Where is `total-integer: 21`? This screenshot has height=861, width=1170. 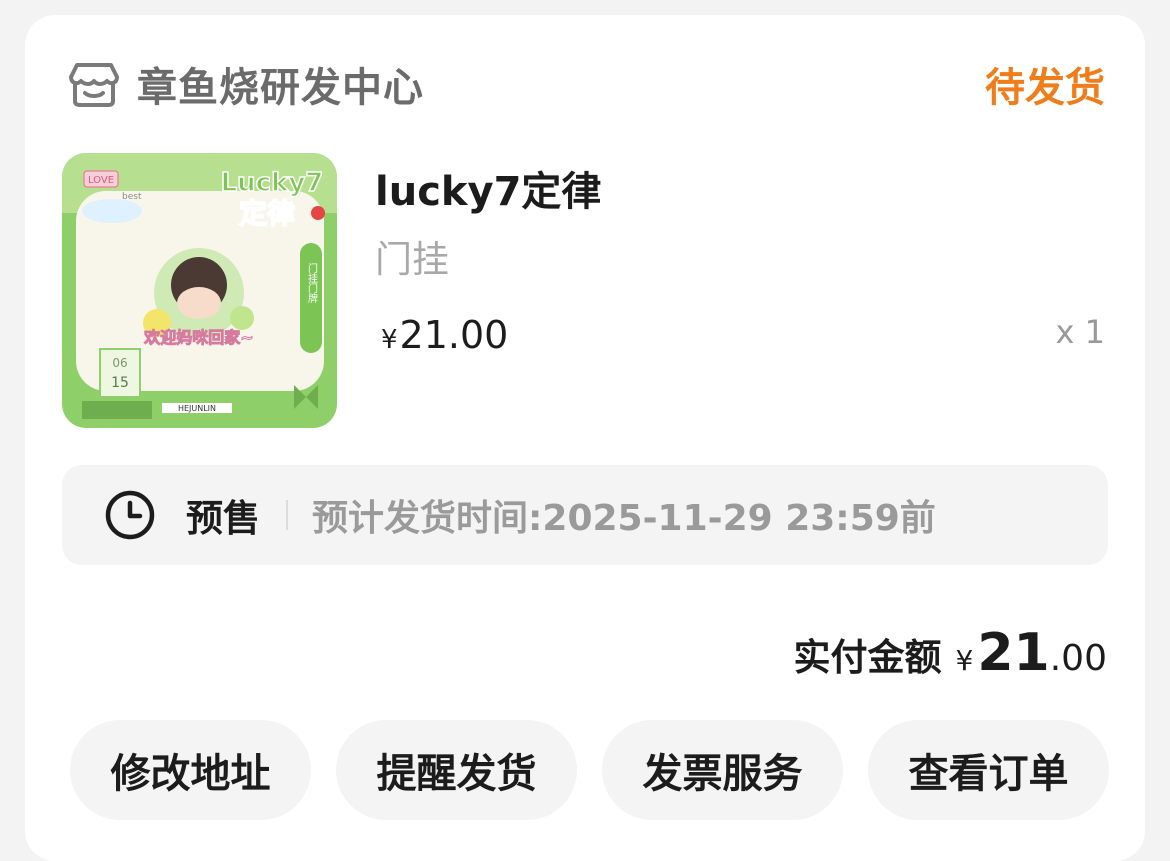
total-integer: 21 is located at coordinates (1013, 653).